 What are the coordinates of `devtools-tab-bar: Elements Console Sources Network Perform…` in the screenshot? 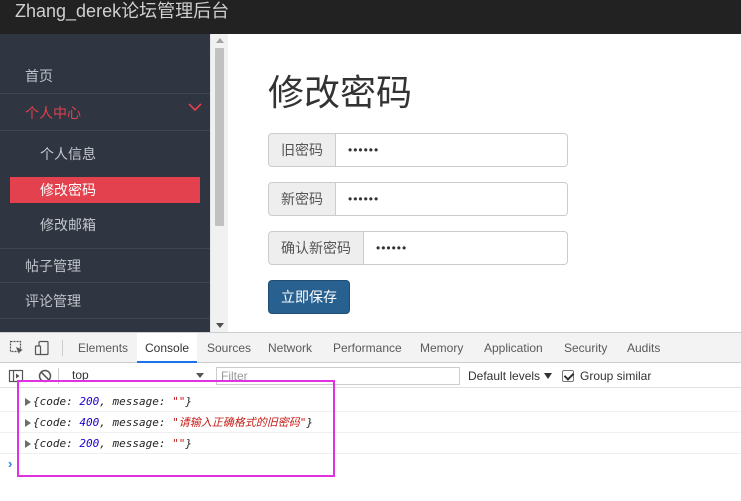 It's located at (370, 348).